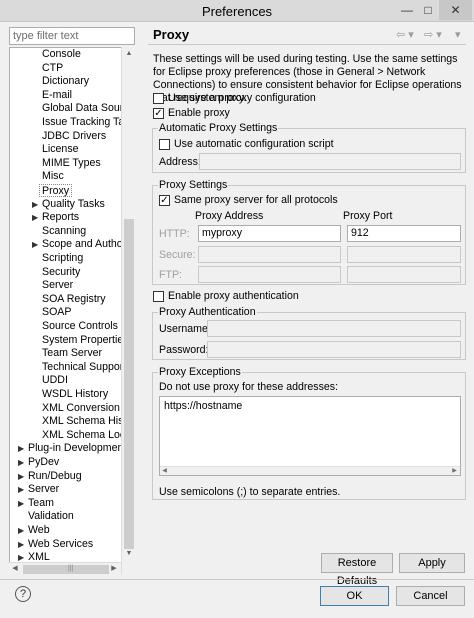 The height and width of the screenshot is (618, 474). What do you see at coordinates (455, 10) in the screenshot?
I see `close-icon: ✕` at bounding box center [455, 10].